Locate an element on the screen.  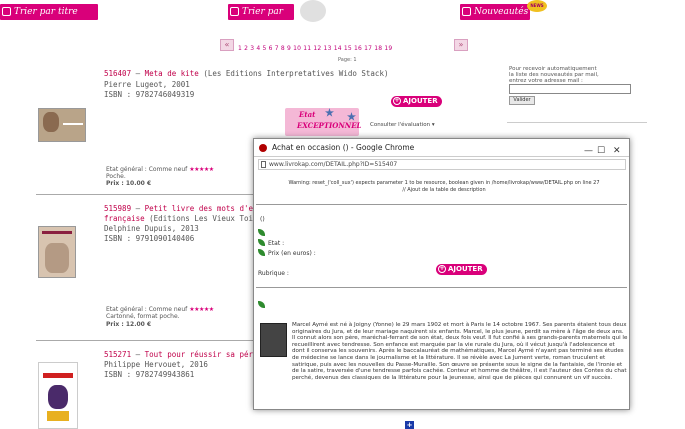
book-2-isbn: ISBN : 9791090140406 is located at coordinates (149, 238).